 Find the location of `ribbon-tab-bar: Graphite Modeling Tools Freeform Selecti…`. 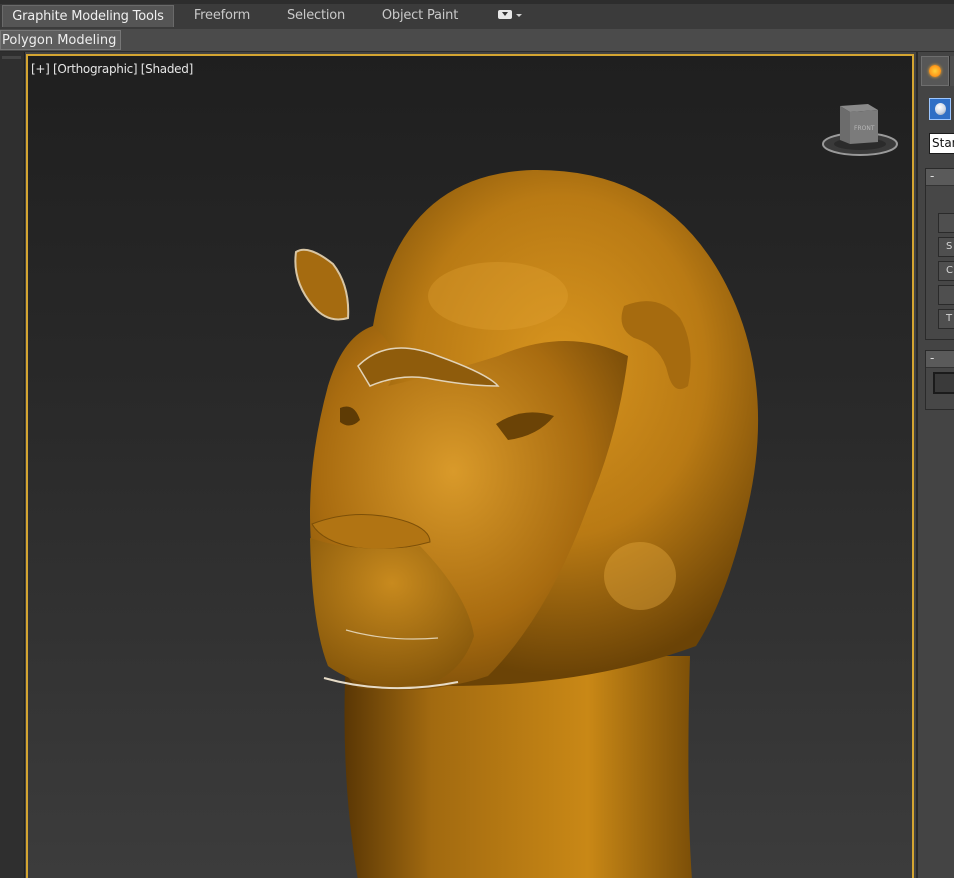

ribbon-tab-bar: Graphite Modeling Tools Freeform Selecti… is located at coordinates (477, 15).